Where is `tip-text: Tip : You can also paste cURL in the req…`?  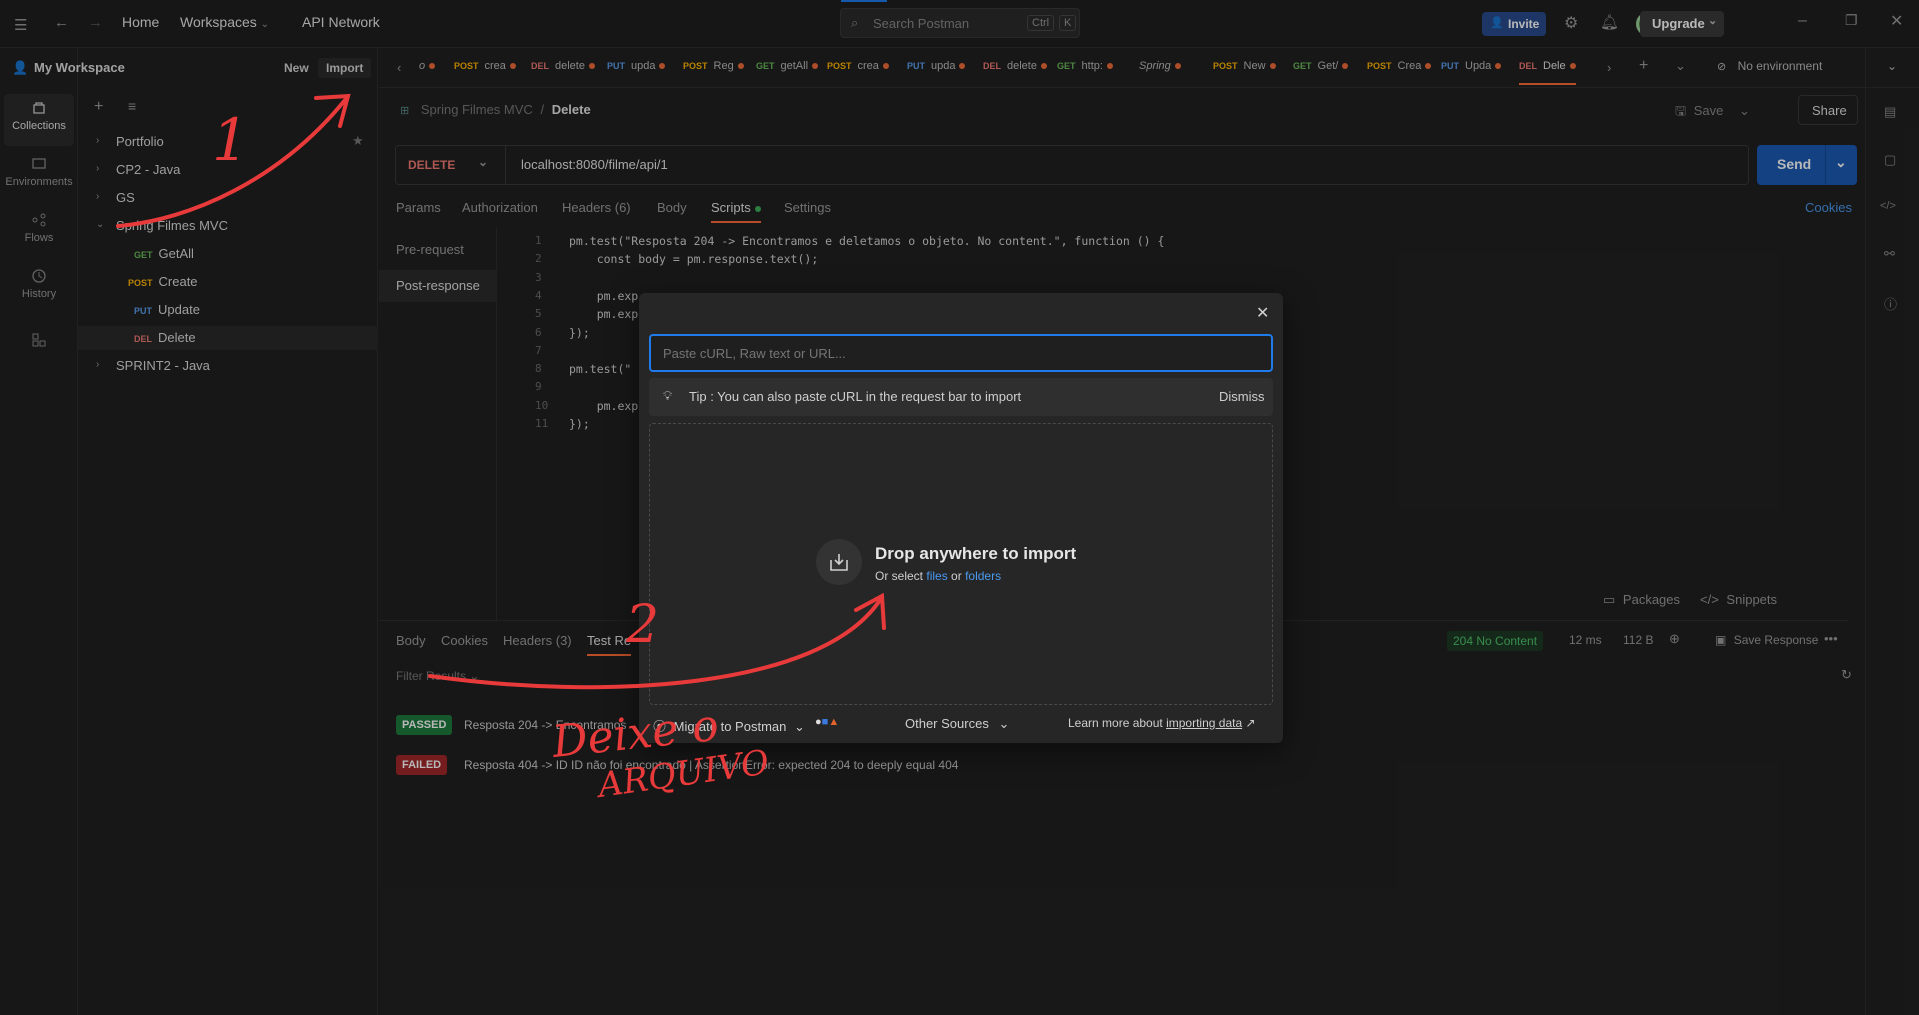
tip-text: Tip : You can also paste cURL in the req… is located at coordinates (855, 396).